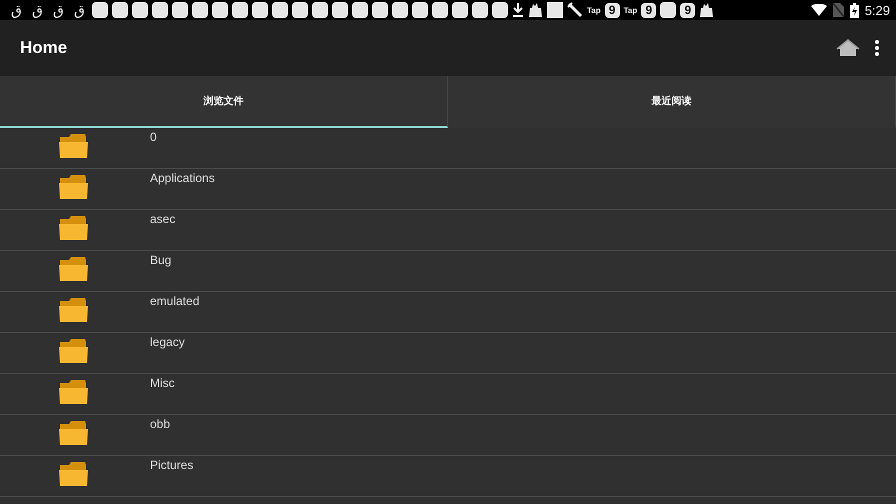 The width and height of the screenshot is (896, 504). Describe the element at coordinates (518, 10) in the screenshot. I see `download-icon` at that location.